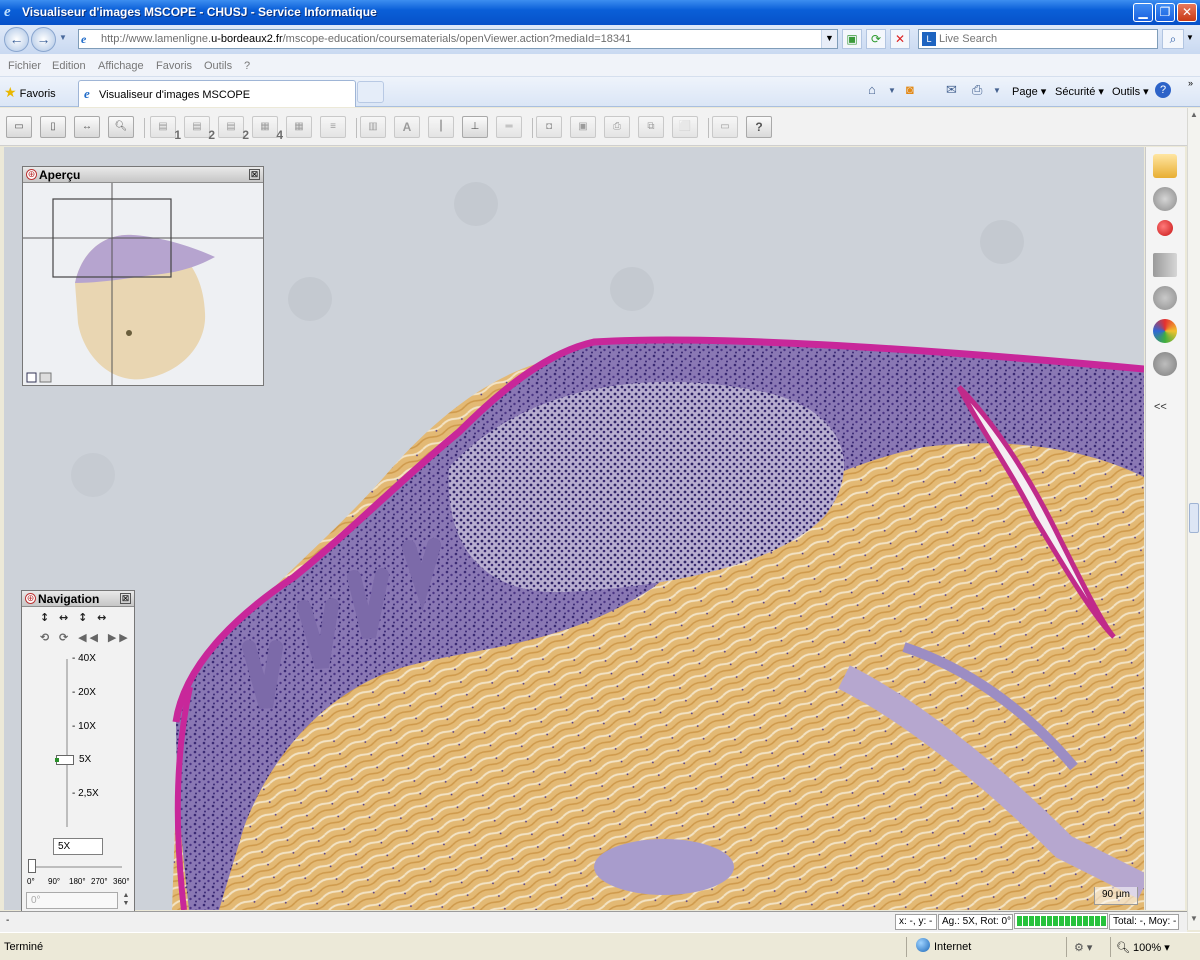 The width and height of the screenshot is (1200, 960). What do you see at coordinates (1163, 90) in the screenshot?
I see `help-circle-icon: ?` at bounding box center [1163, 90].